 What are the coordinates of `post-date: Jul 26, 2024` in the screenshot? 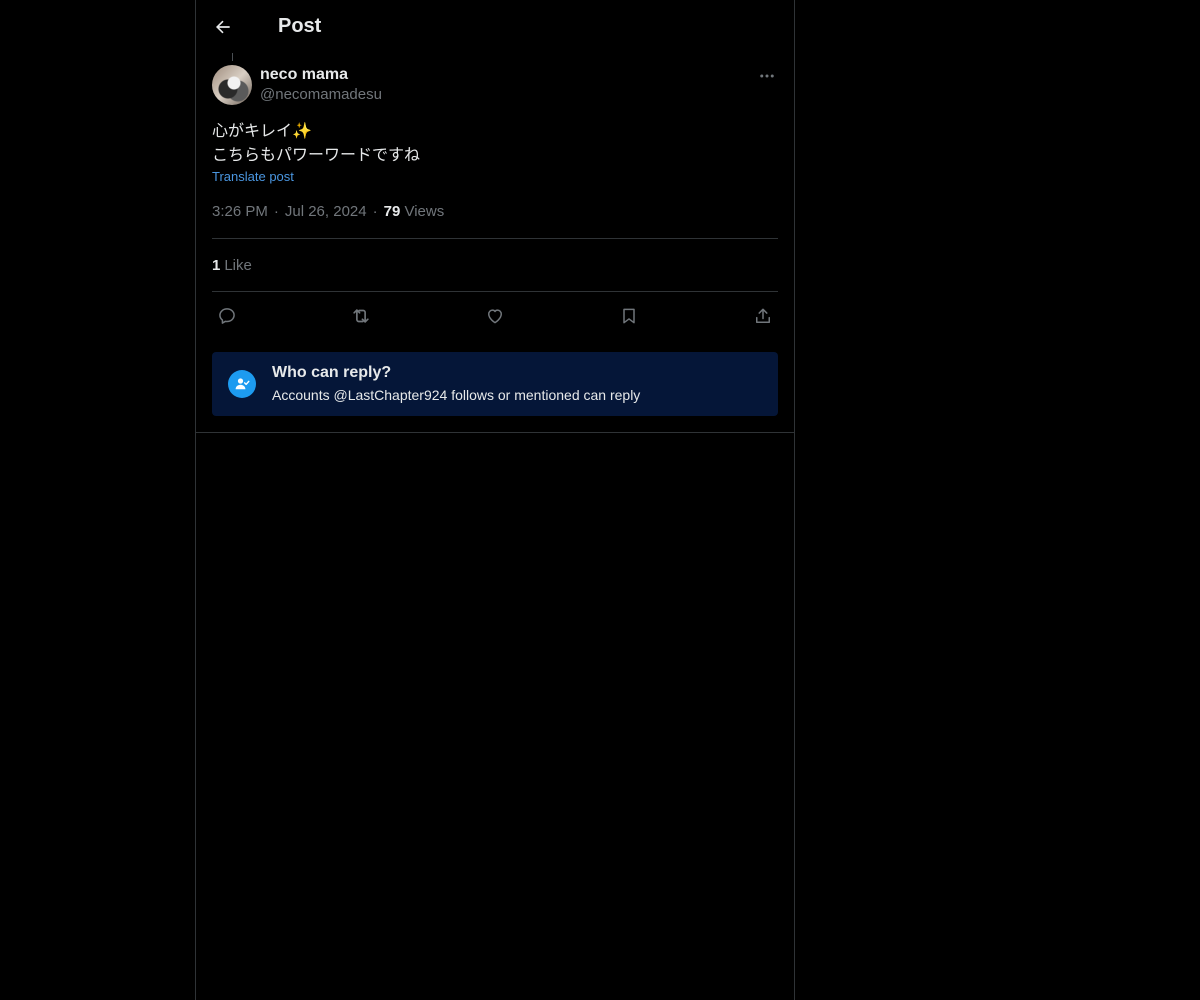 It's located at (326, 211).